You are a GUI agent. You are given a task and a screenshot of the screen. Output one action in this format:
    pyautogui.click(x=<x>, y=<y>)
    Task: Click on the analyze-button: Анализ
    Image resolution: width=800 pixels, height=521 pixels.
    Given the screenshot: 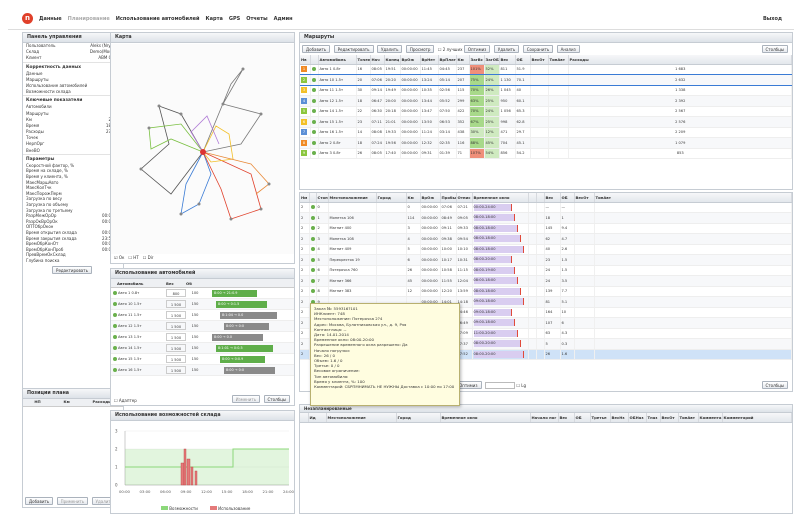 What is the action you would take?
    pyautogui.click(x=568, y=49)
    